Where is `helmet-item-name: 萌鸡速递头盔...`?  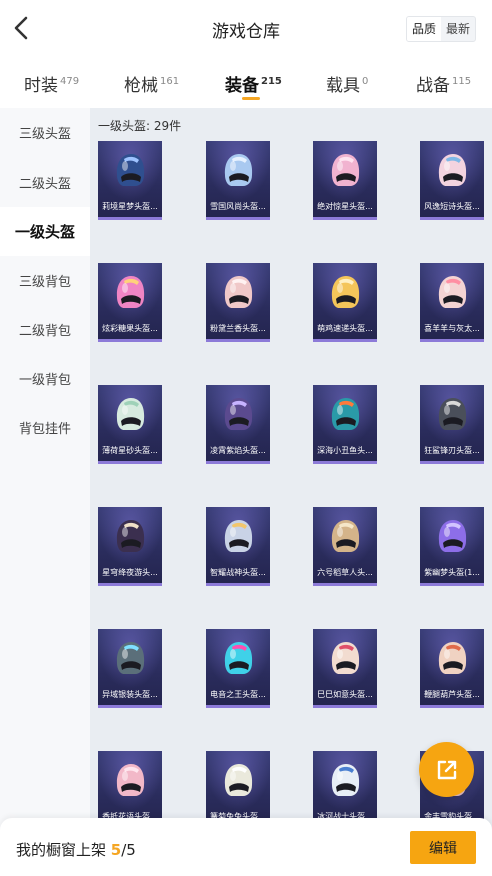
helmet-item-name: 萌鸡速递头盔... is located at coordinates (345, 328).